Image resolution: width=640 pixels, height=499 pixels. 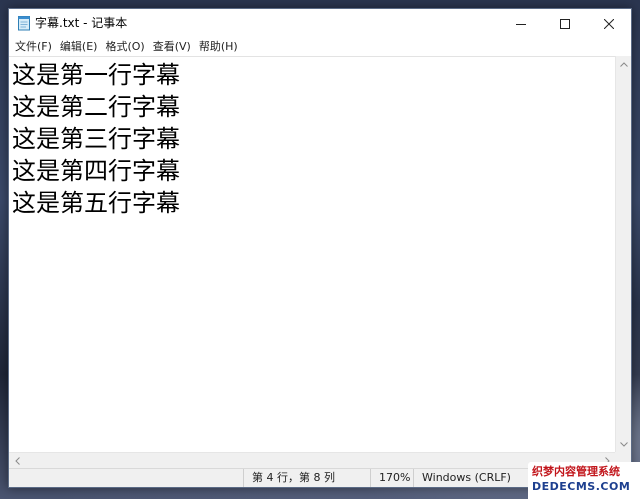 I want to click on menu-help: 帮助(H), so click(x=218, y=46).